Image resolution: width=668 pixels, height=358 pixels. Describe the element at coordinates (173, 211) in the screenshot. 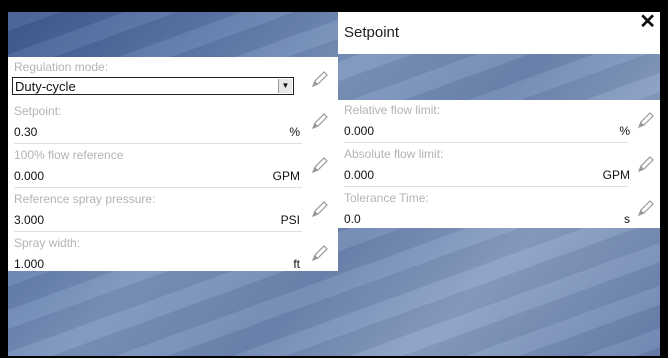

I see `spray-pressure-field: Reference spray pressure: 3.000 PSI` at that location.